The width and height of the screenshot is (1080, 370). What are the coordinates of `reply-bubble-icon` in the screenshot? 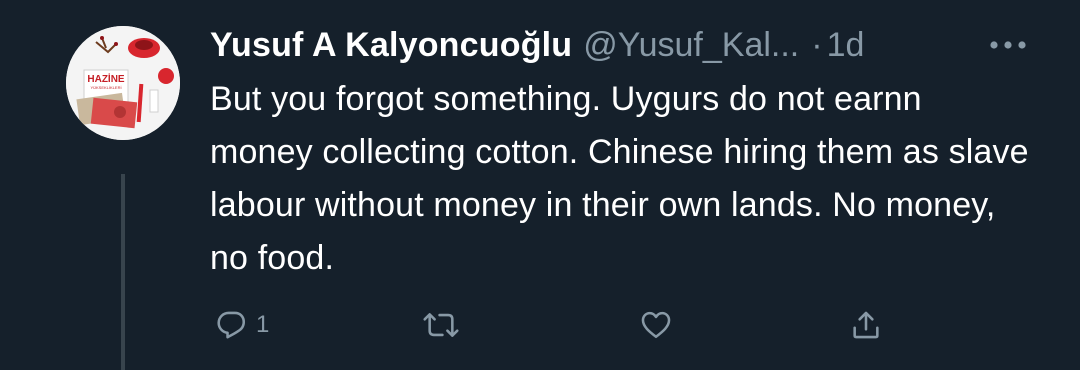 It's located at (231, 325).